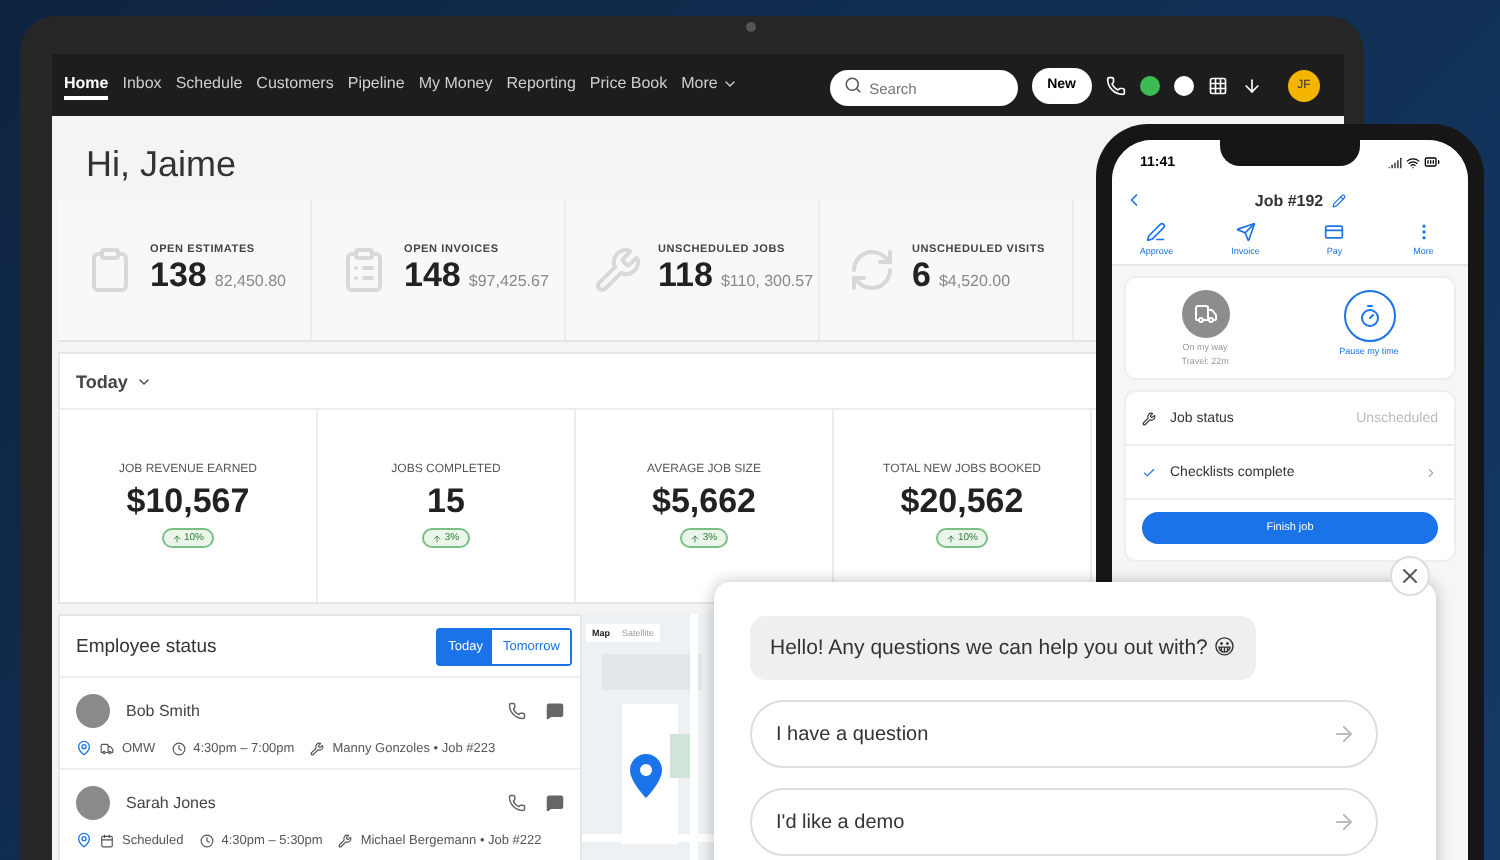 Image resolution: width=1500 pixels, height=860 pixels. Describe the element at coordinates (171, 803) in the screenshot. I see `employee-name: Sarah Jones` at that location.